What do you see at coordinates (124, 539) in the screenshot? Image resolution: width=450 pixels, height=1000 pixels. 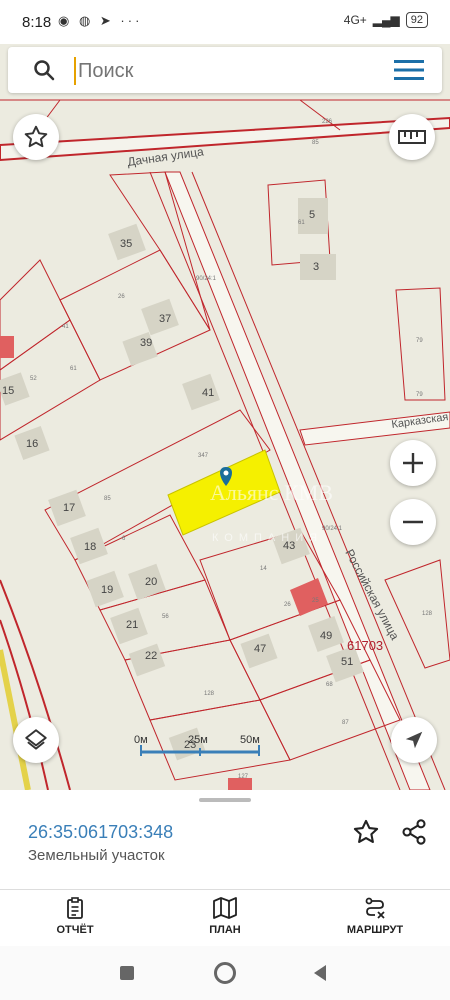 I see `small-label: 6` at bounding box center [124, 539].